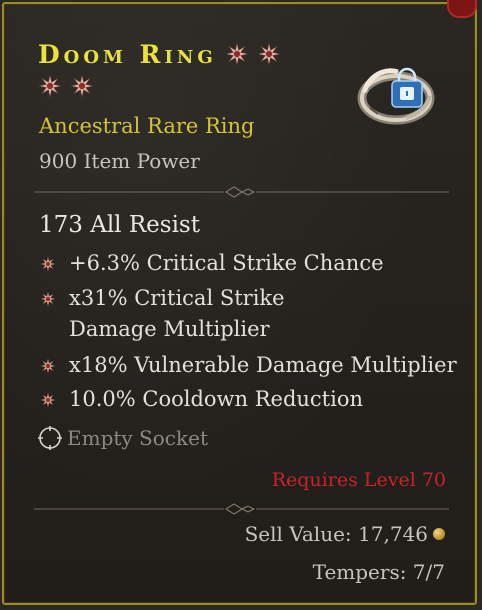  Describe the element at coordinates (439, 534) in the screenshot. I see `gold-coin-icon` at that location.